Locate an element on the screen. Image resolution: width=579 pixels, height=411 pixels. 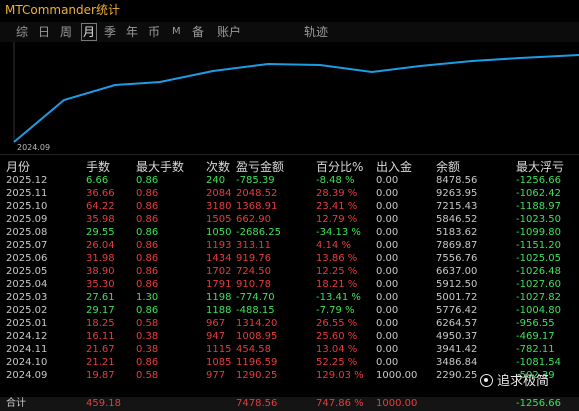
cell-pnl: 910.78 is located at coordinates (253, 284).